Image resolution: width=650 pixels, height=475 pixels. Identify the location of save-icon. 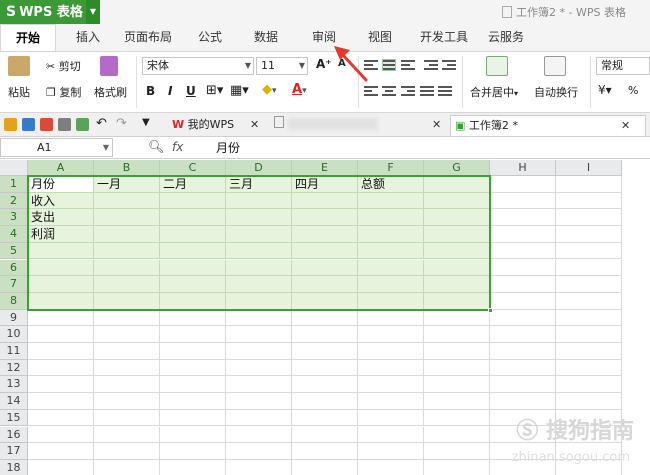
(28, 124).